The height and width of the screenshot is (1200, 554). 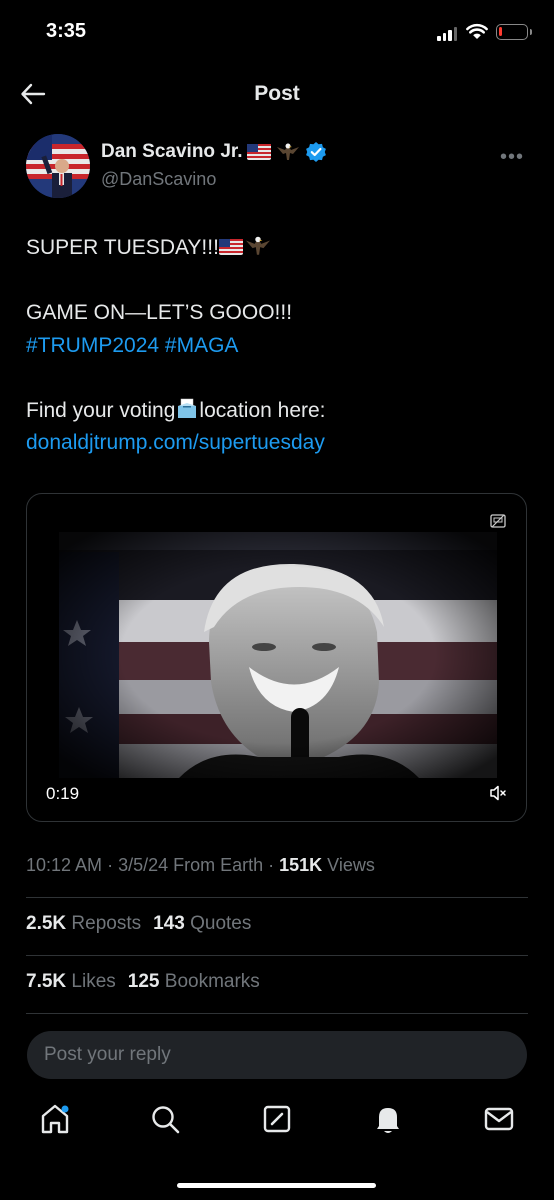 What do you see at coordinates (202, 345) in the screenshot?
I see `hashtag-link: #MAGA` at bounding box center [202, 345].